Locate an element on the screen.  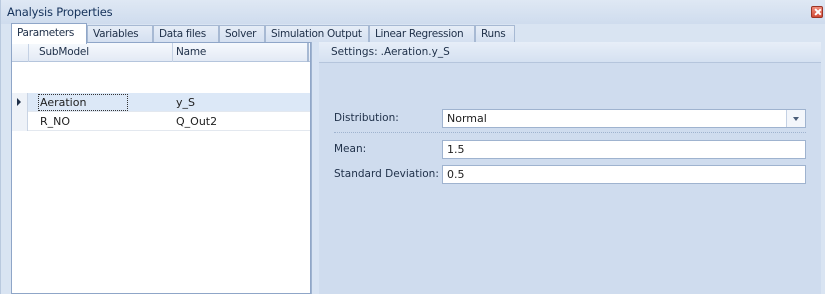
title-bar: Analysis Properties is located at coordinates (413, 12).